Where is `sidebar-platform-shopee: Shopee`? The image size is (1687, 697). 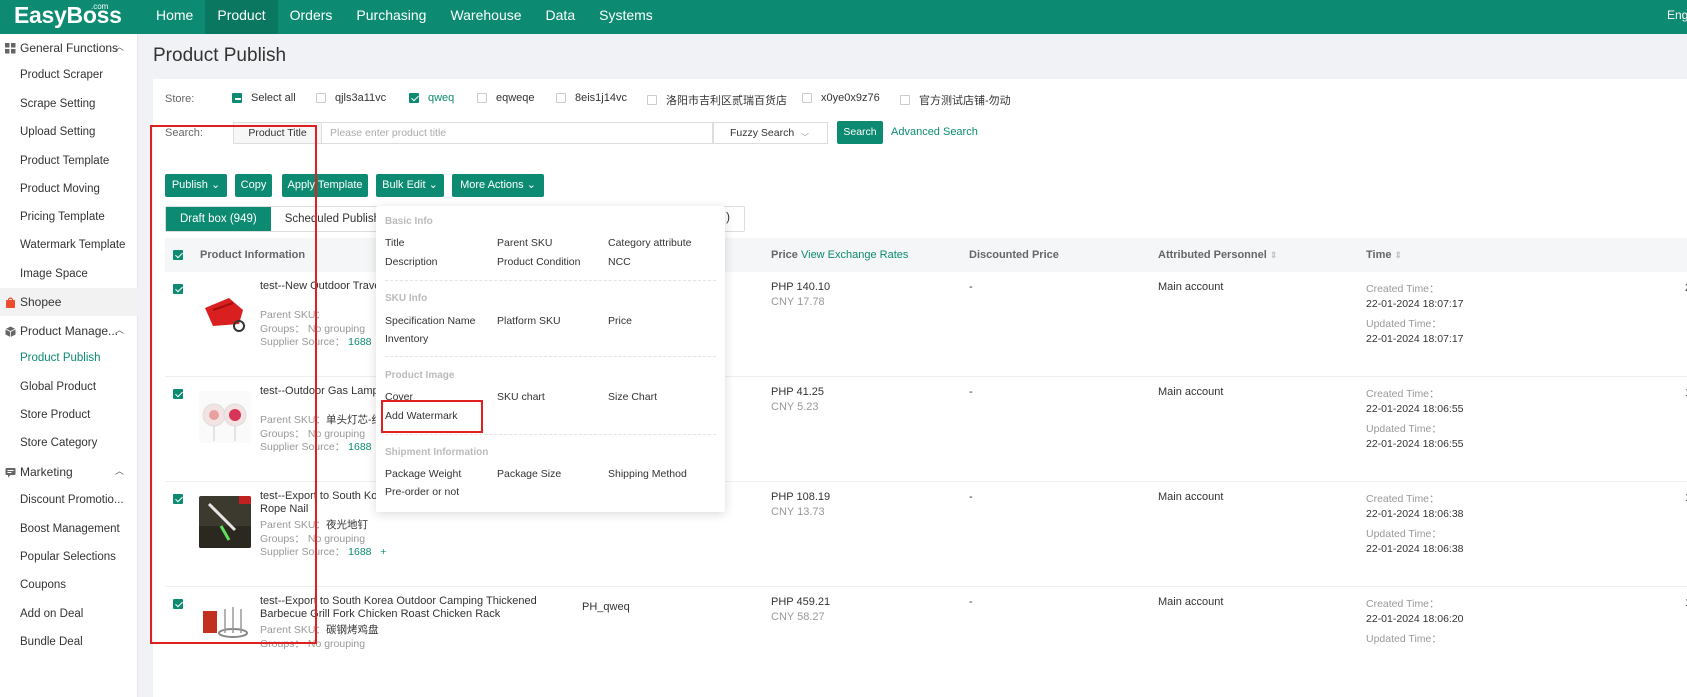 sidebar-platform-shopee: Shopee is located at coordinates (69, 302).